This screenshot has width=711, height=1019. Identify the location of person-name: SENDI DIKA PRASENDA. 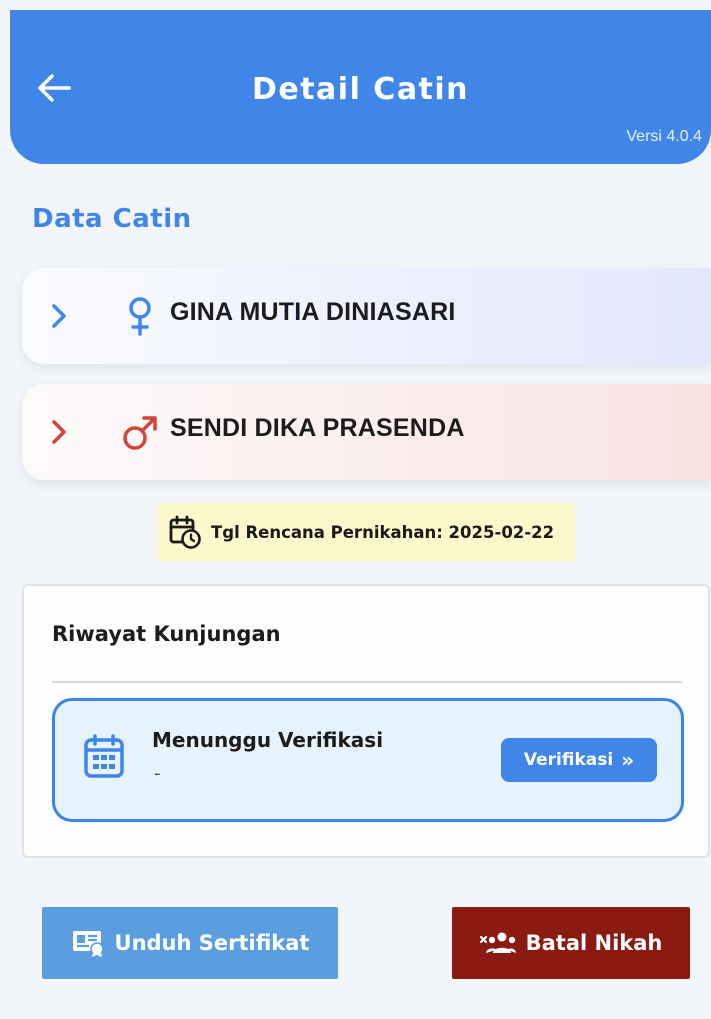
(317, 428).